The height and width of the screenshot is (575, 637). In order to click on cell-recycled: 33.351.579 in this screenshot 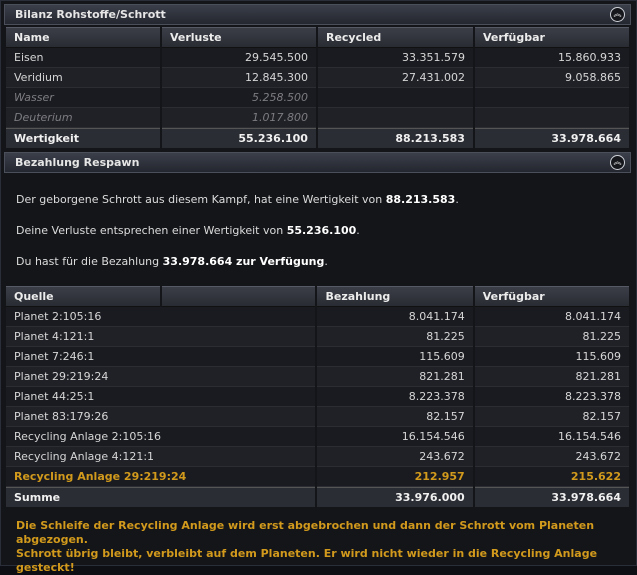, I will do `click(395, 58)`.